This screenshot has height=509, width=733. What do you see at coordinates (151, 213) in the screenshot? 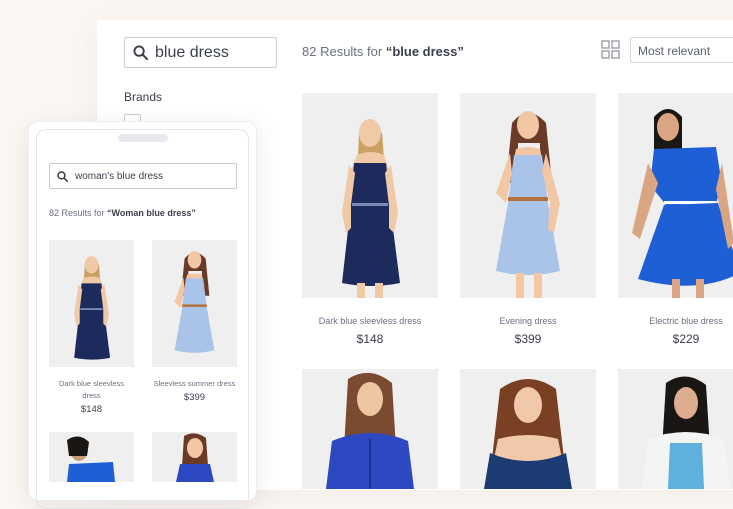
I see `mobile-results-query: “Woman blue dress”` at bounding box center [151, 213].